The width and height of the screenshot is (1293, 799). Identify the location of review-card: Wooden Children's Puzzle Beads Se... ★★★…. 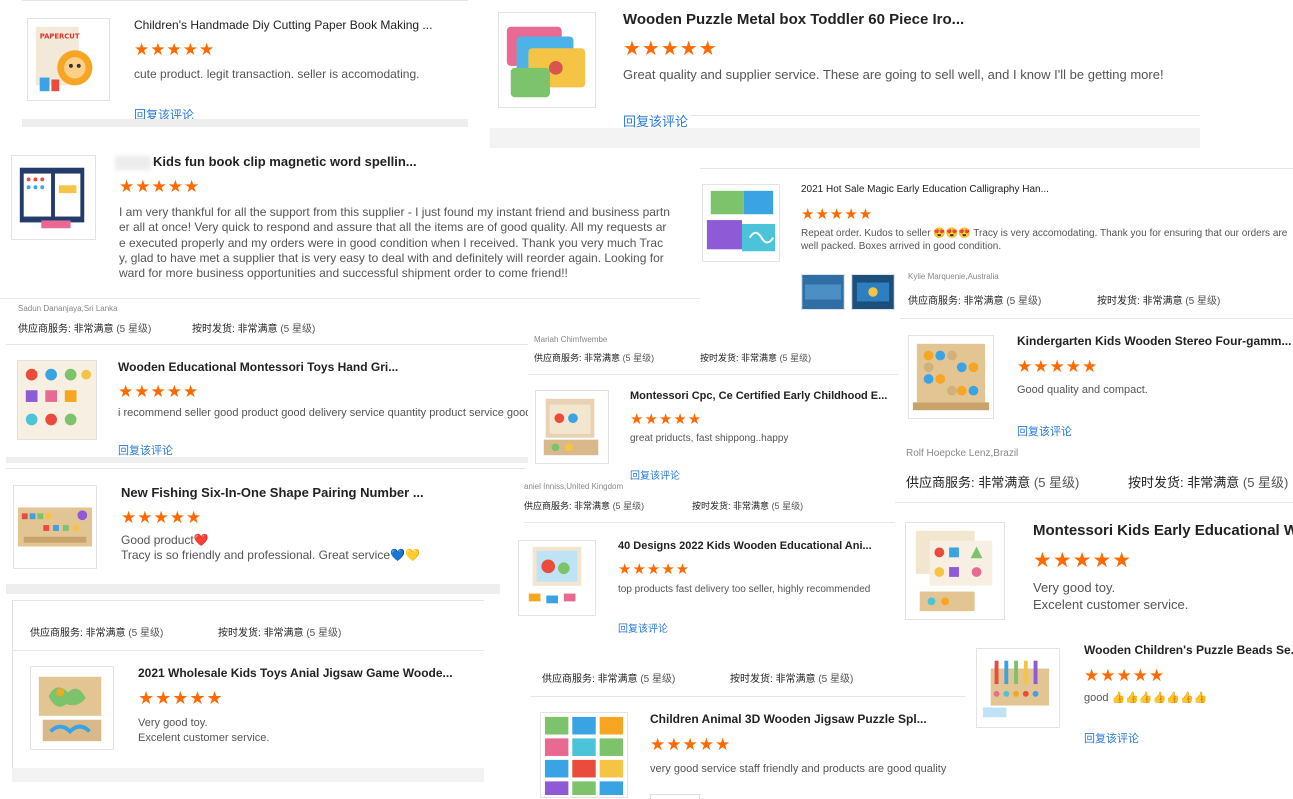
(1130, 700).